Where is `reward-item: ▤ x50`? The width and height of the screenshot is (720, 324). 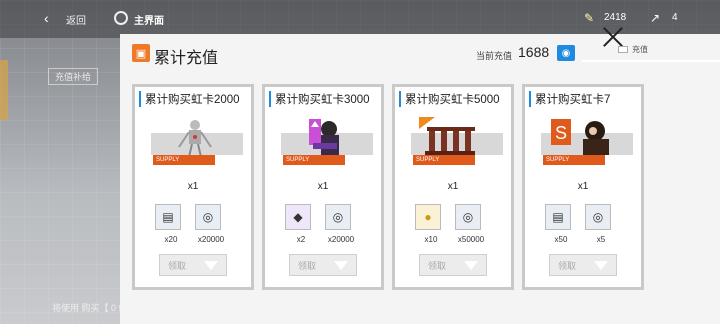
reward-item: ▤ x50 is located at coordinates (560, 227).